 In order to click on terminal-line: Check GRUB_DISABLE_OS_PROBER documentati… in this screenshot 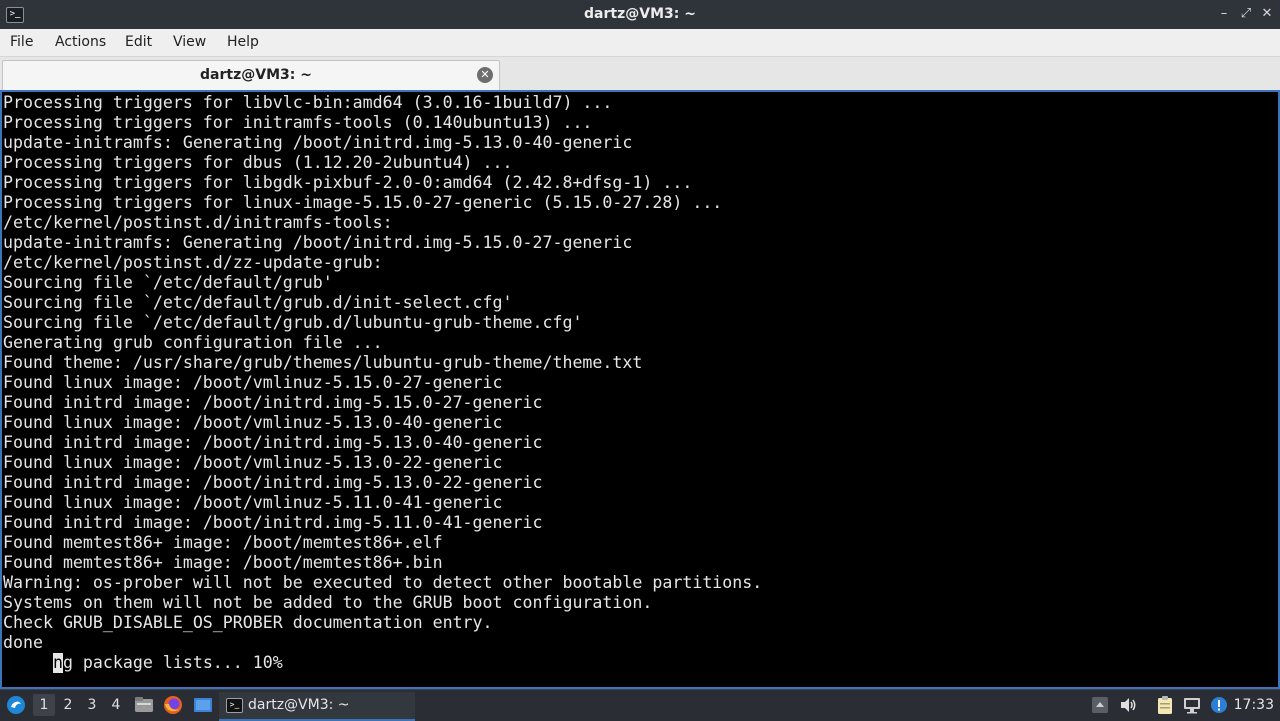, I will do `click(248, 622)`.